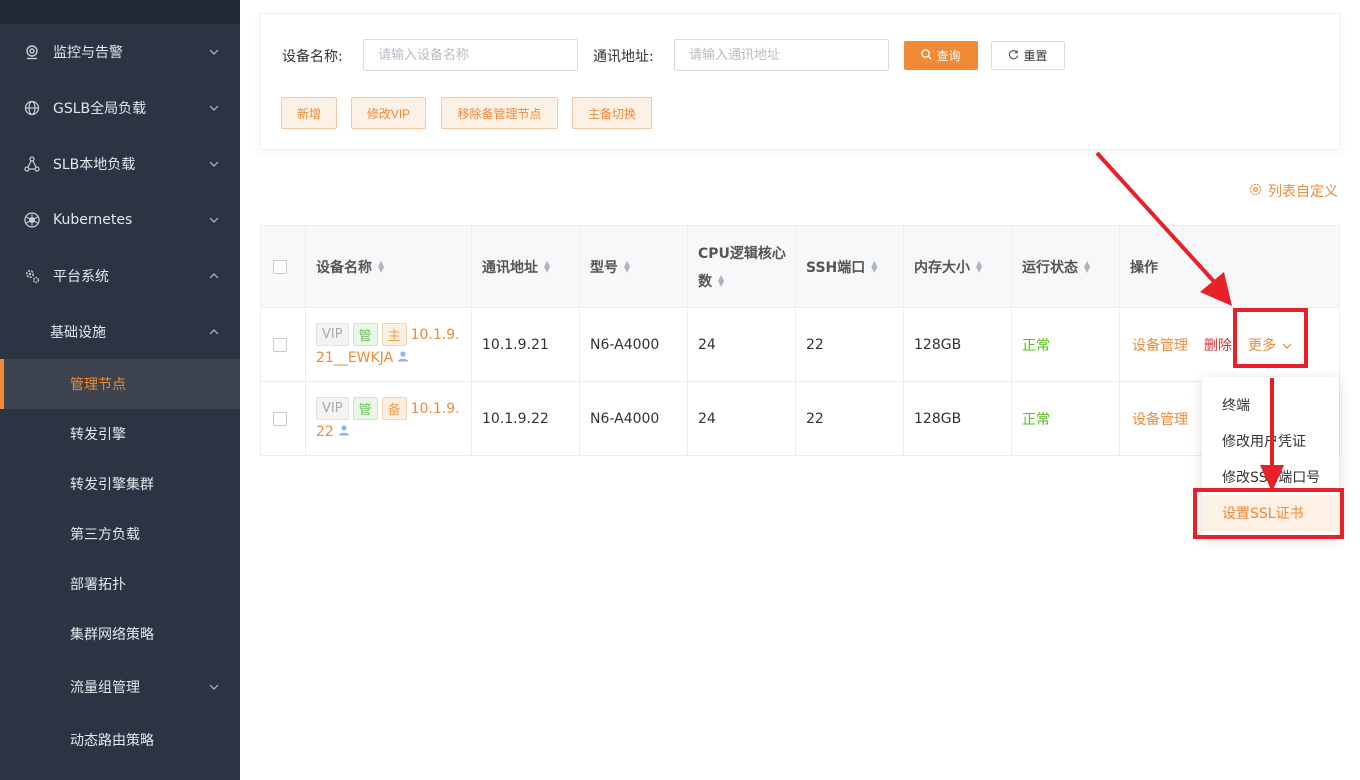  I want to click on sidebar-item-dynamic-routing: 动态路由策略, so click(120, 740).